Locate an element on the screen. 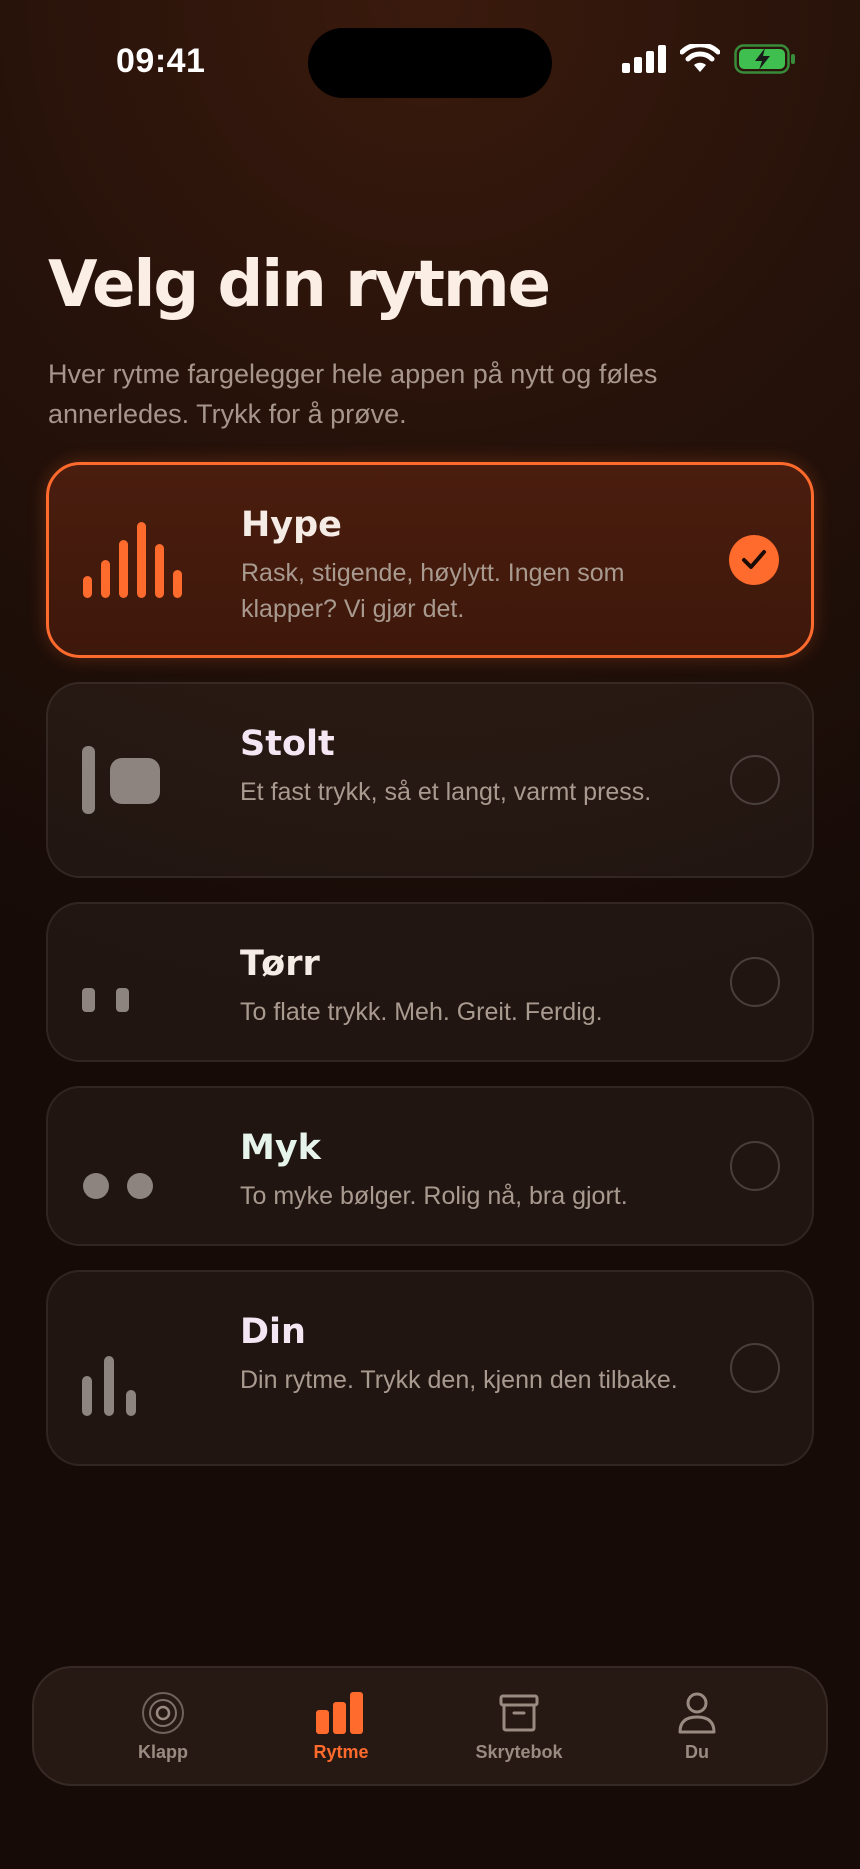  tab-rytme: Rytme is located at coordinates (341, 1726).